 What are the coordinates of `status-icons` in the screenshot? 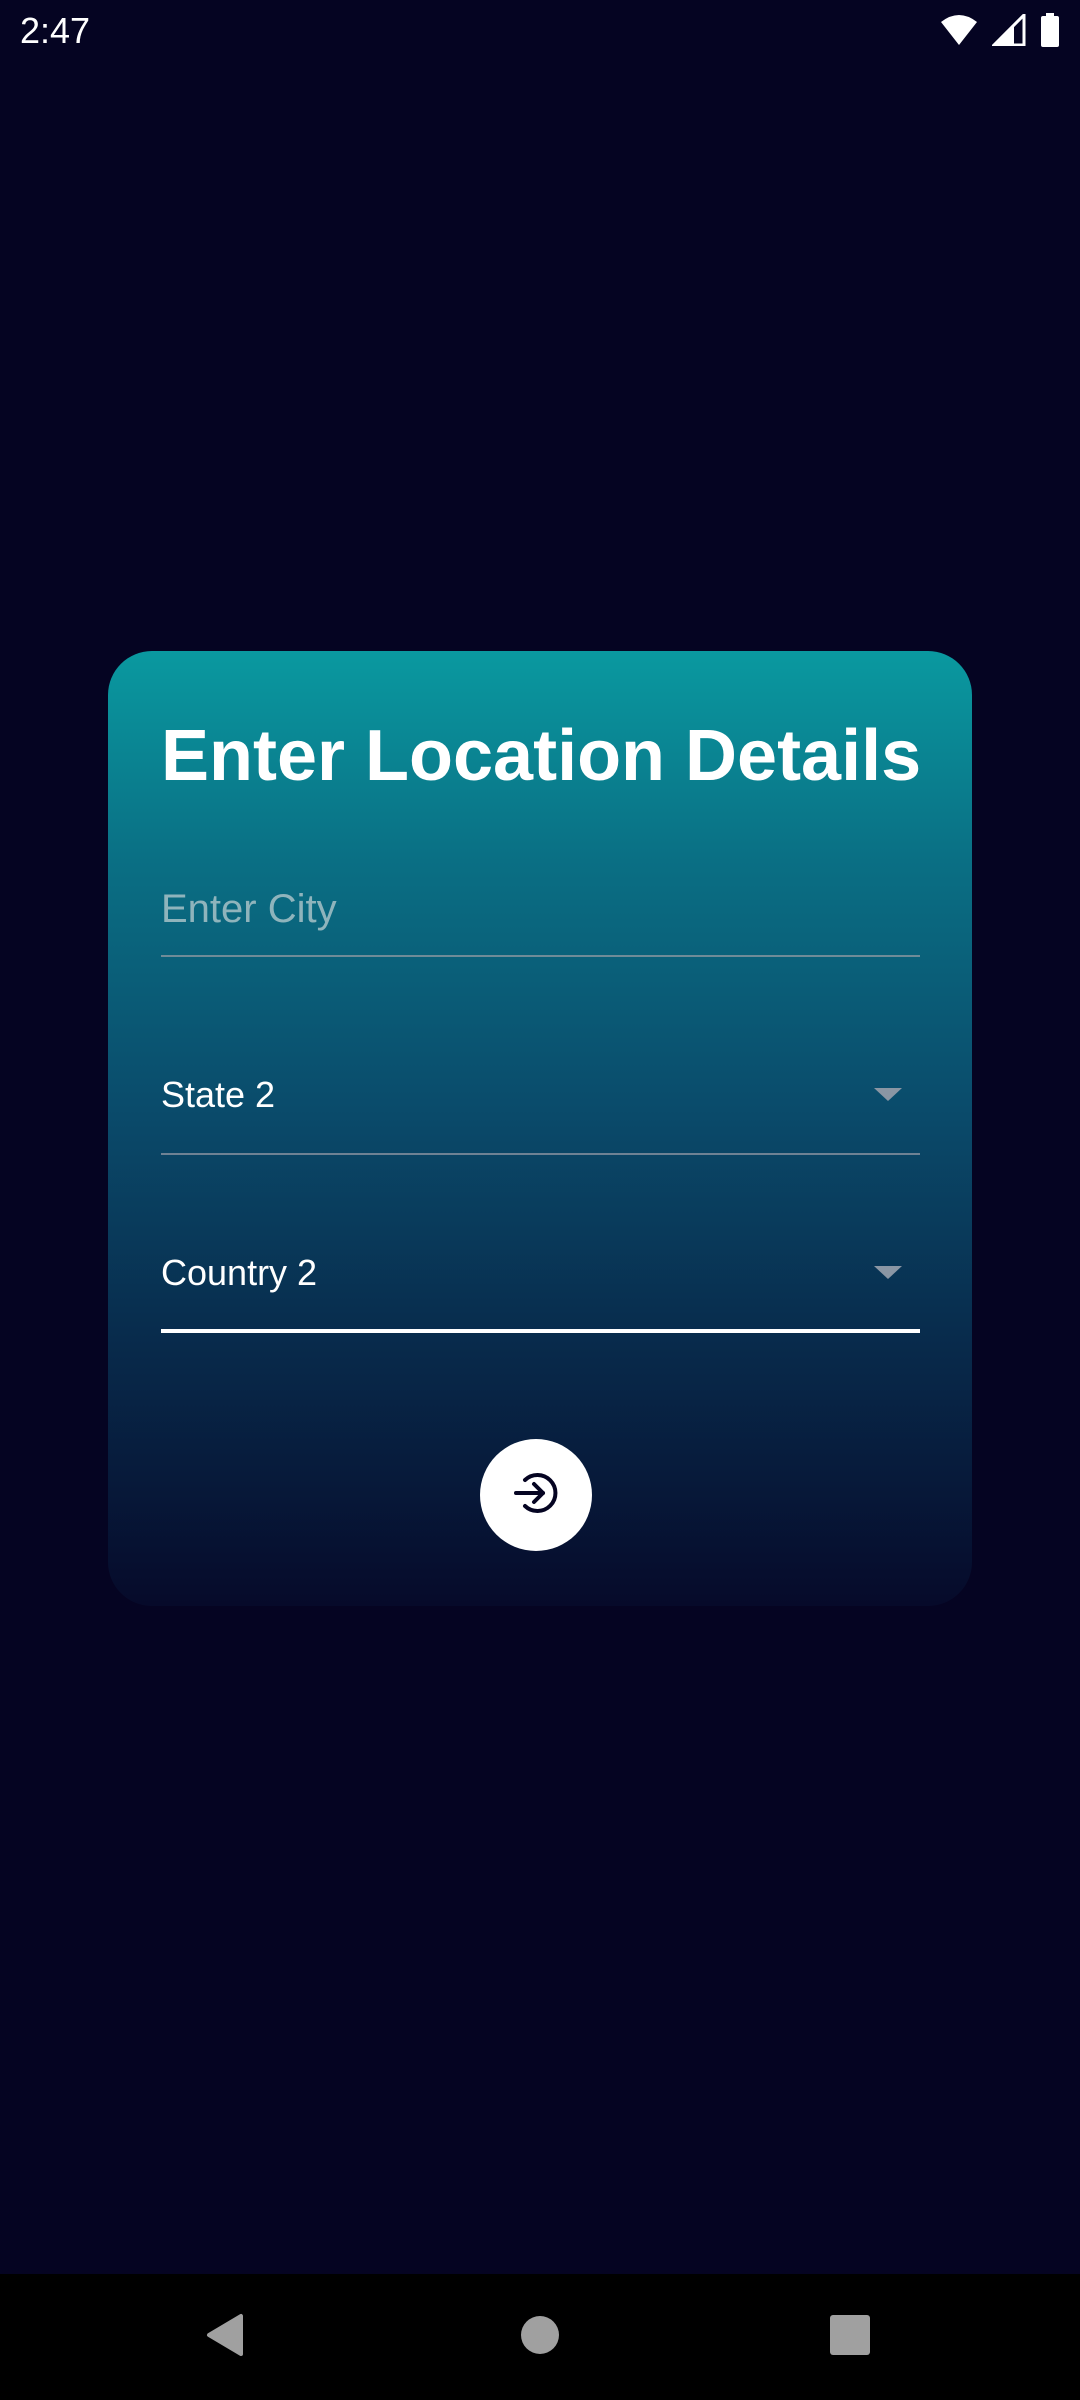 It's located at (1000, 30).